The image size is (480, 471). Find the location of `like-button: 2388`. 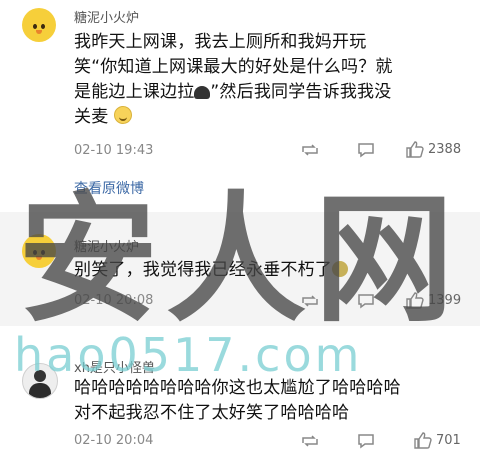

like-button: 2388 is located at coordinates (433, 149).